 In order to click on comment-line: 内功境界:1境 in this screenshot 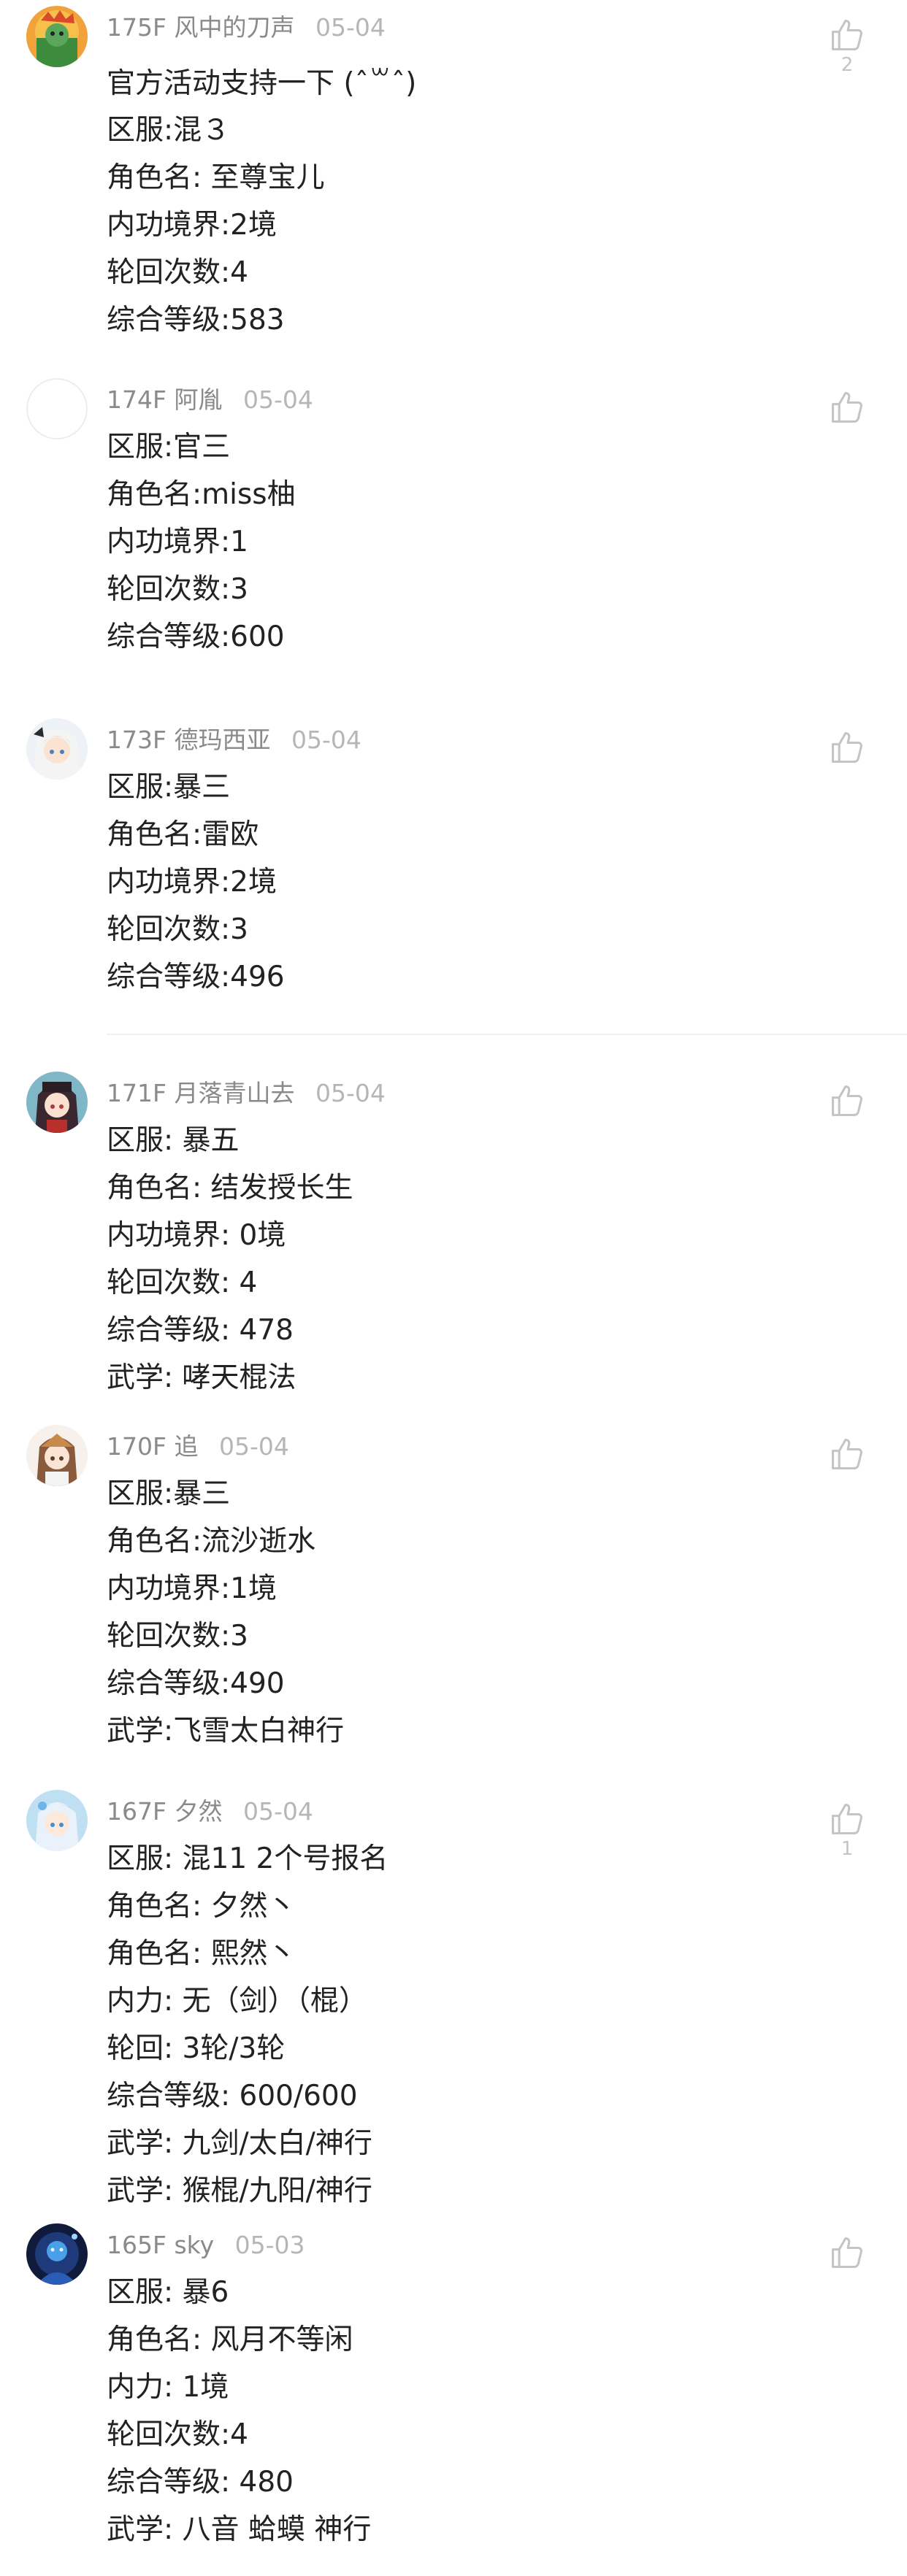, I will do `click(192, 1588)`.